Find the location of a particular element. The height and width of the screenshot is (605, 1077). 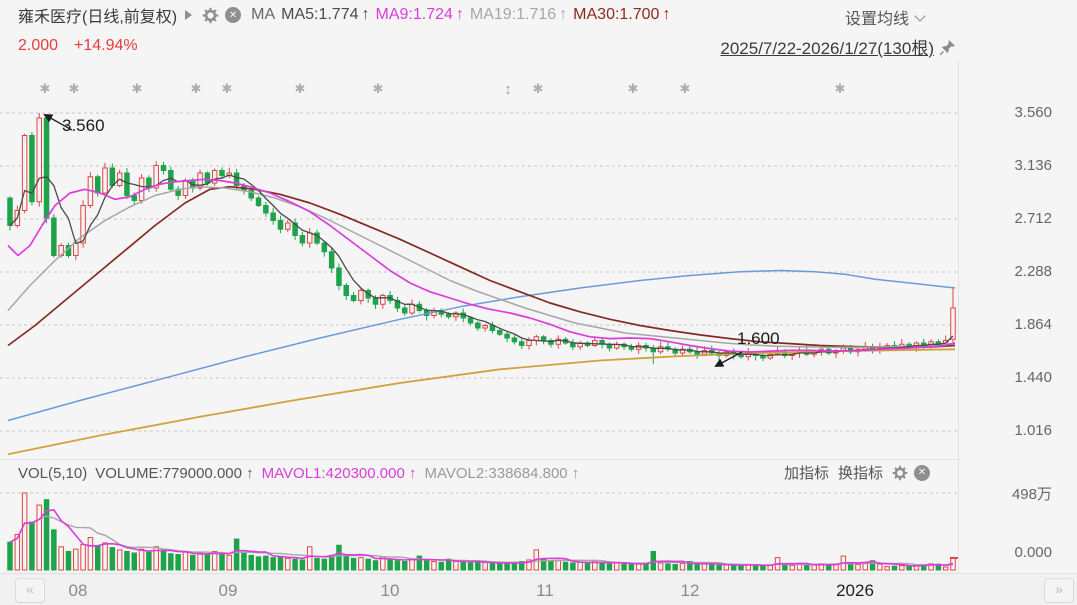

time-tick-label: 10 is located at coordinates (390, 590).